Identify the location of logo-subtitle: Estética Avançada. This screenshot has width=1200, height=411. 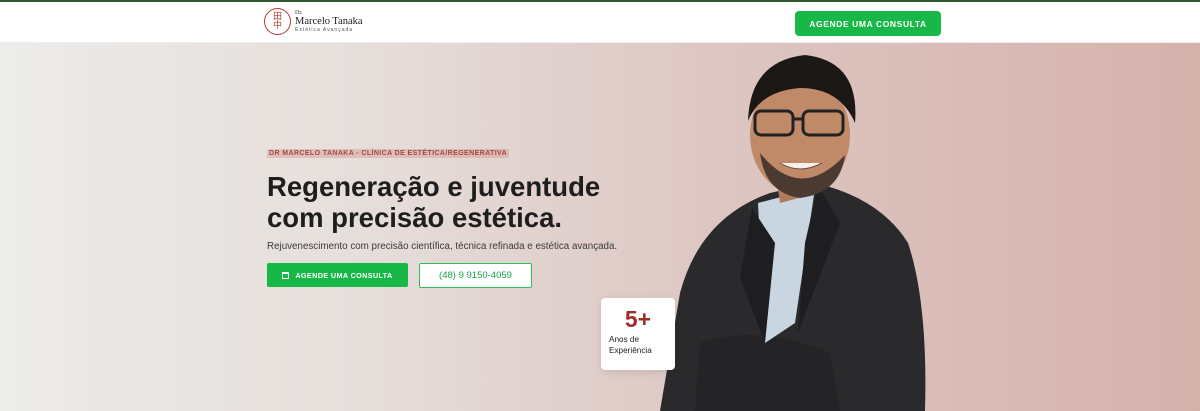
(324, 30).